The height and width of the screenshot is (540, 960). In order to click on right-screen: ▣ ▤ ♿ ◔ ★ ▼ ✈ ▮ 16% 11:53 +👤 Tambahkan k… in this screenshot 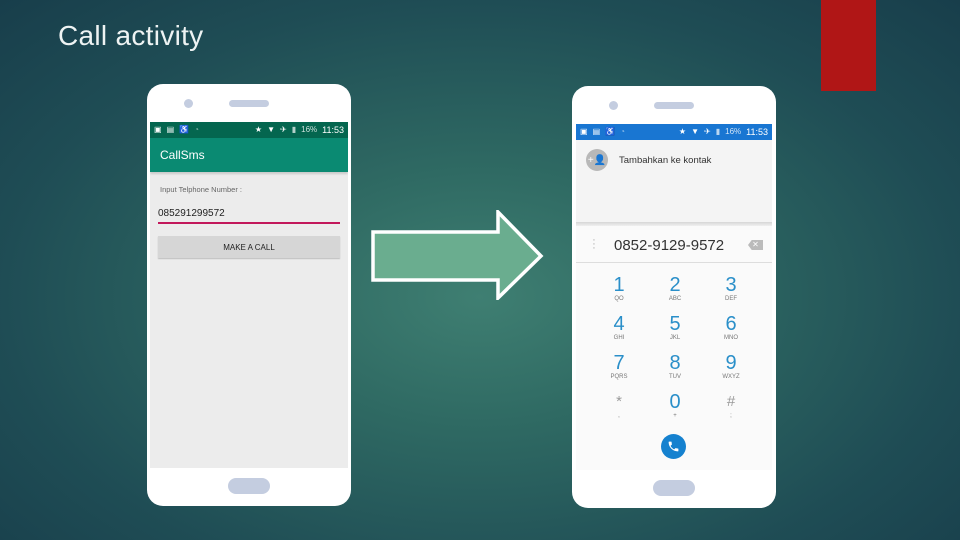, I will do `click(674, 297)`.